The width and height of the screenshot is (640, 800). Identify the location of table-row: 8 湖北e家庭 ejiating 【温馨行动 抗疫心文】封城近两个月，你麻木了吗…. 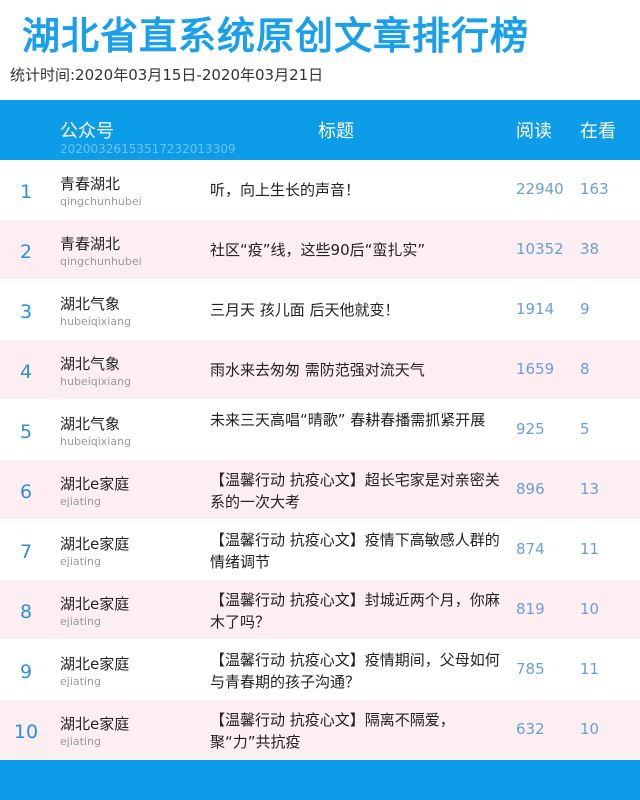
(320, 610).